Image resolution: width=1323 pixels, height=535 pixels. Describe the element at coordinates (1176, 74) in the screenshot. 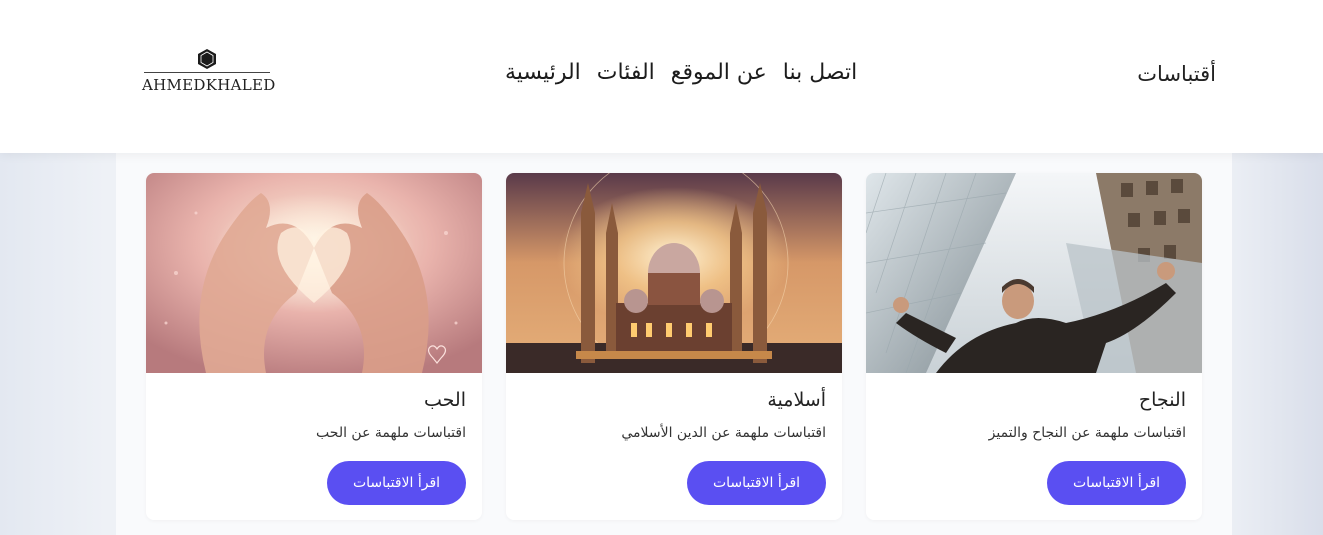

I see `site-title: أقتباسات` at that location.